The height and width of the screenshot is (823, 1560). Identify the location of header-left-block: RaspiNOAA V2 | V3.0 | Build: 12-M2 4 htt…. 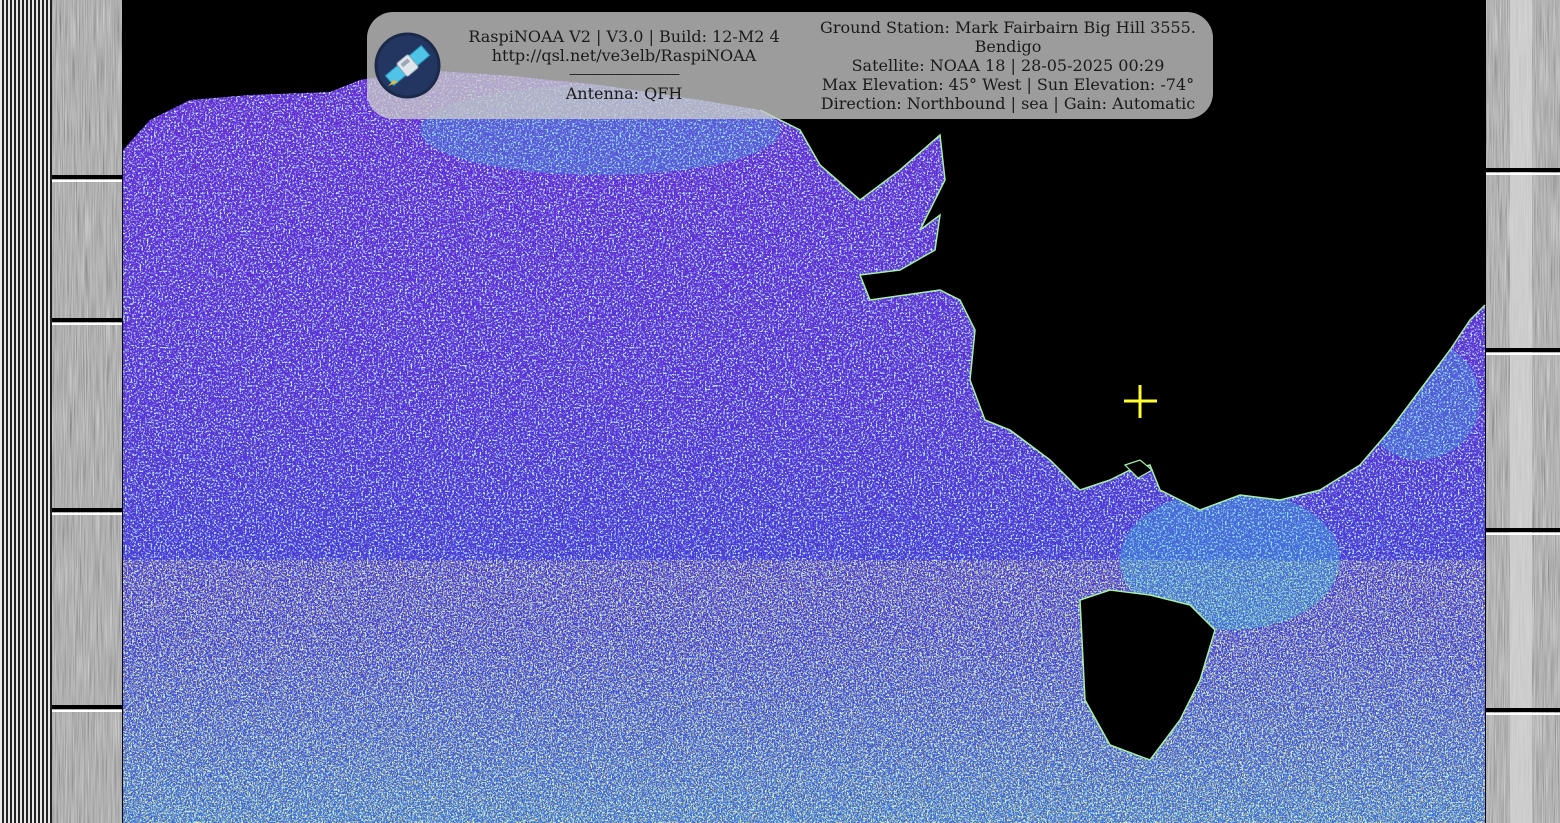
(624, 65).